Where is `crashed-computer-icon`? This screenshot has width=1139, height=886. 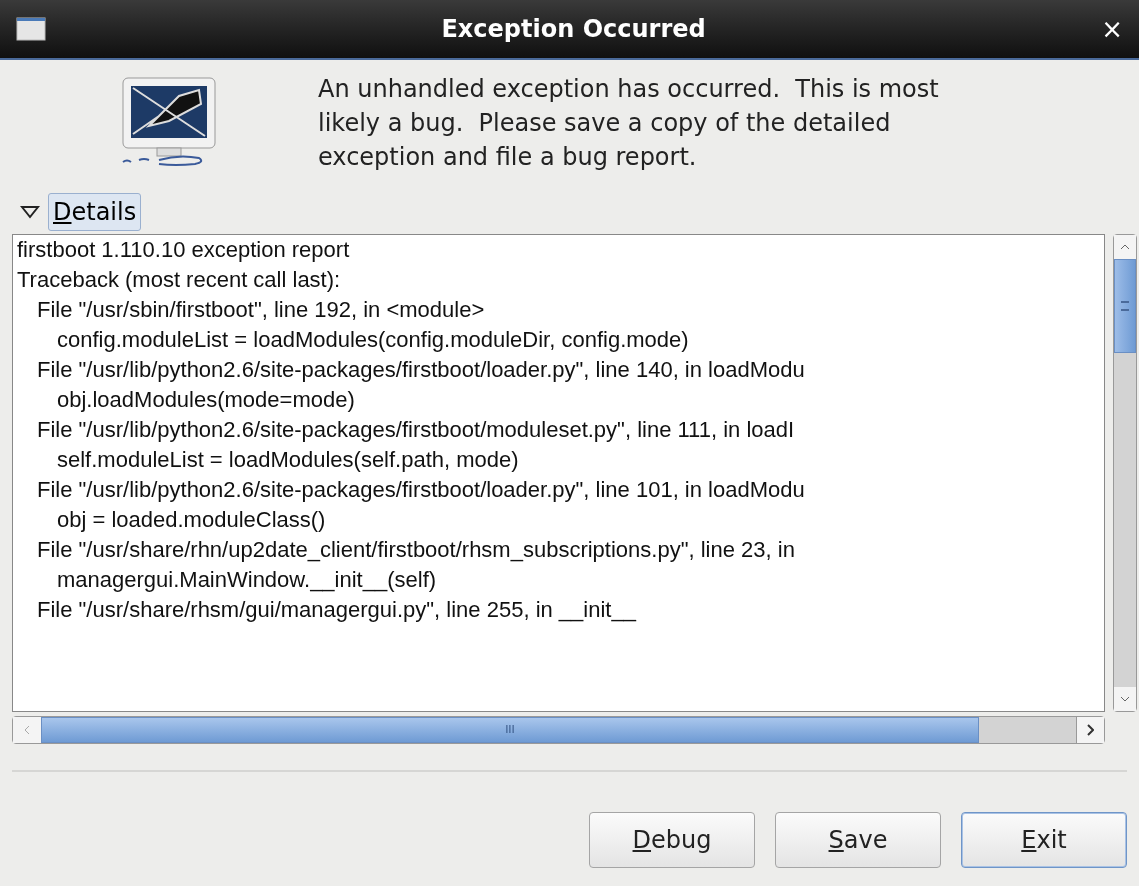 crashed-computer-icon is located at coordinates (169, 122).